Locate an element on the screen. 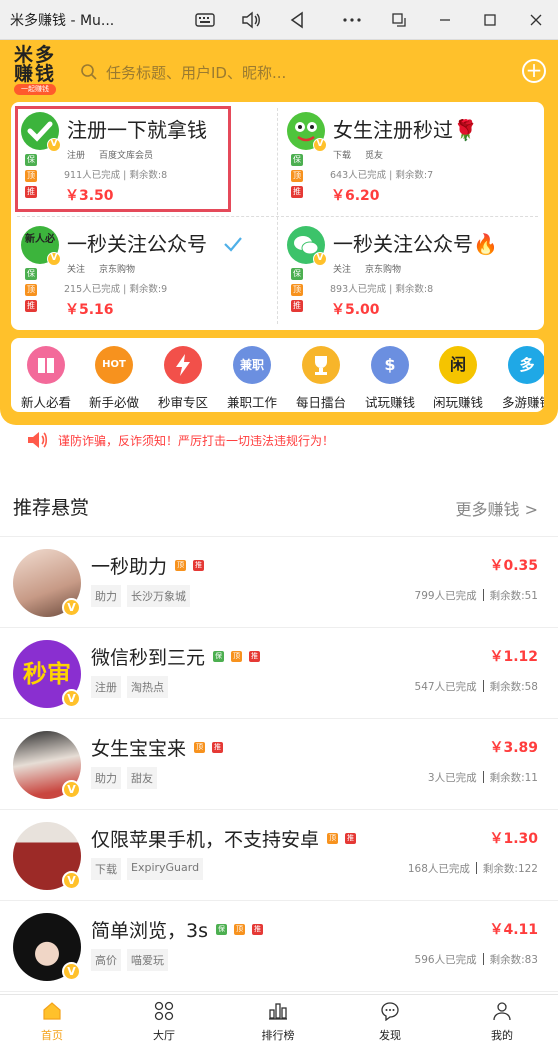 This screenshot has width=558, height=1043. category-duoyou: 多 多游赚钱 is located at coordinates (518, 378).